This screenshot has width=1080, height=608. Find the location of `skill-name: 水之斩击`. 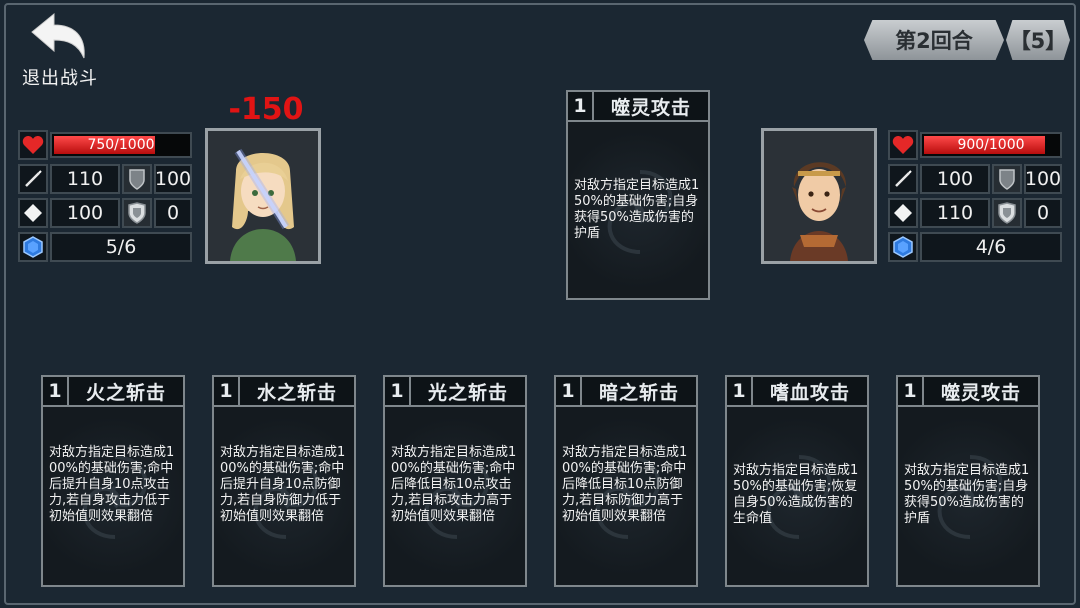

skill-name: 水之斩击 is located at coordinates (296, 392).